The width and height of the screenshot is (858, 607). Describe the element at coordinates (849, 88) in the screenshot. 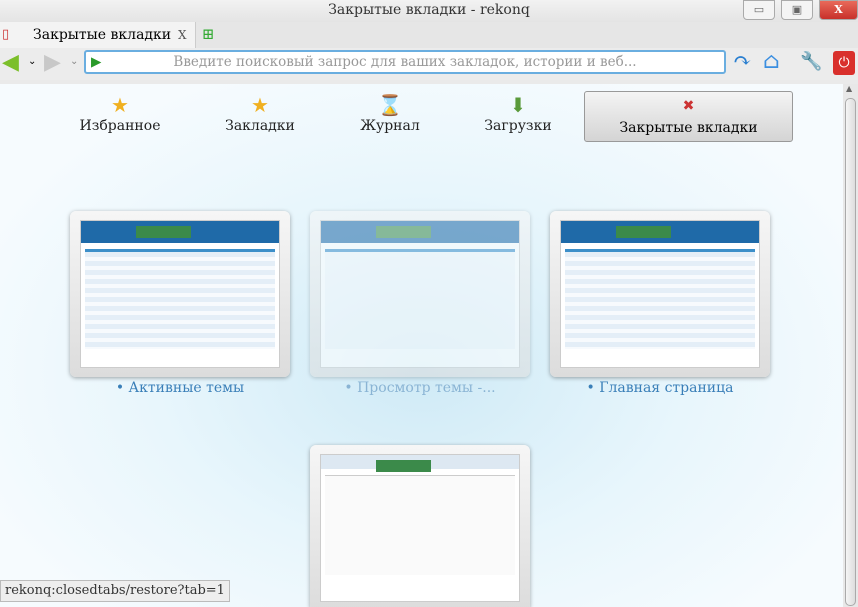

I see `scroll-up-icon: ▲` at that location.